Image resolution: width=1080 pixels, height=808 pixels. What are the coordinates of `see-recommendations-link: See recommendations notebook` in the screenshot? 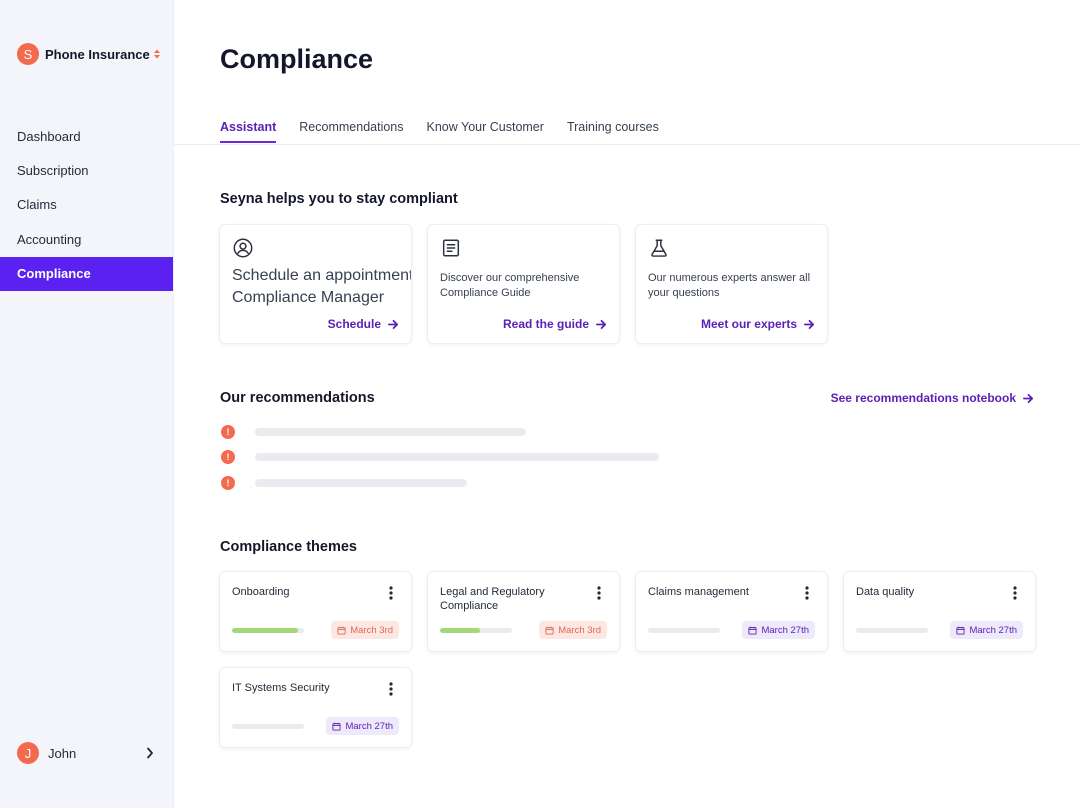 It's located at (932, 398).